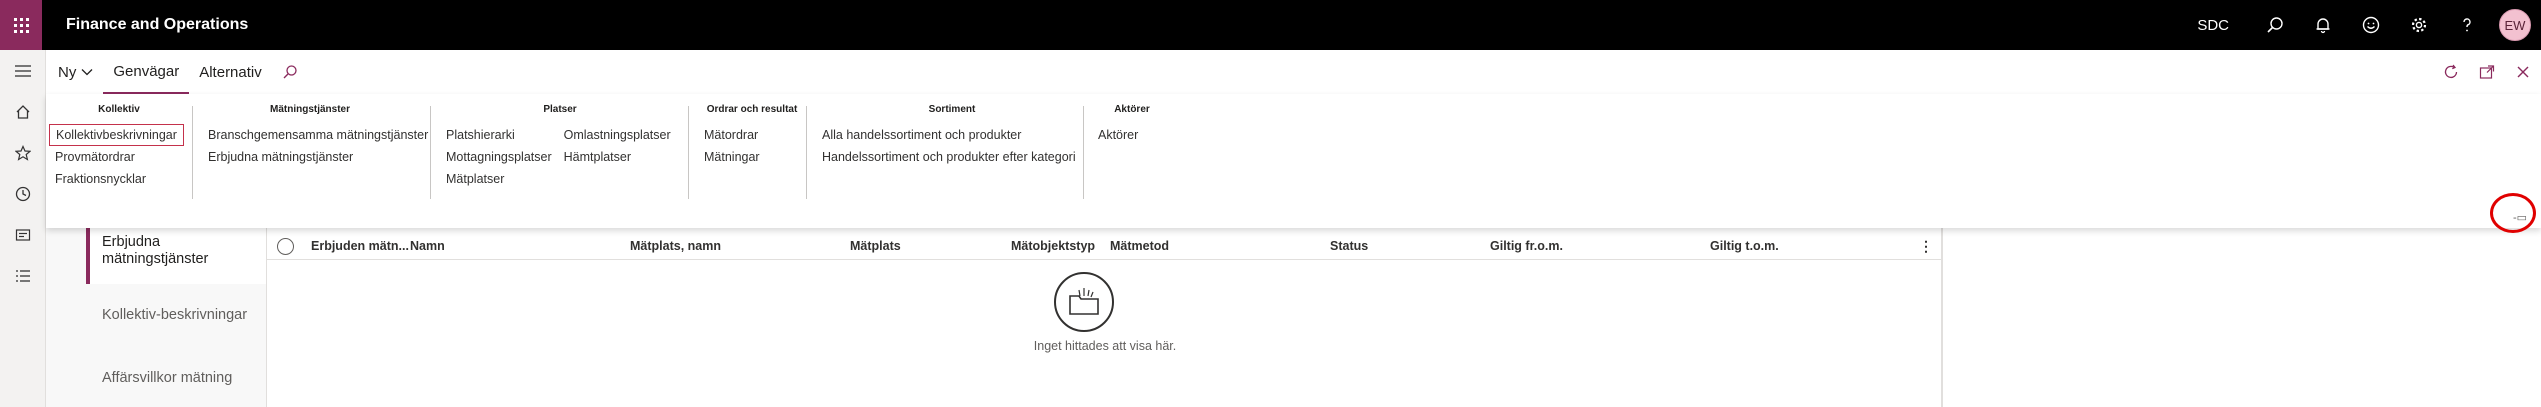 This screenshot has height=407, width=2541. Describe the element at coordinates (119, 109) in the screenshot. I see `group-title: Kollektiv` at that location.